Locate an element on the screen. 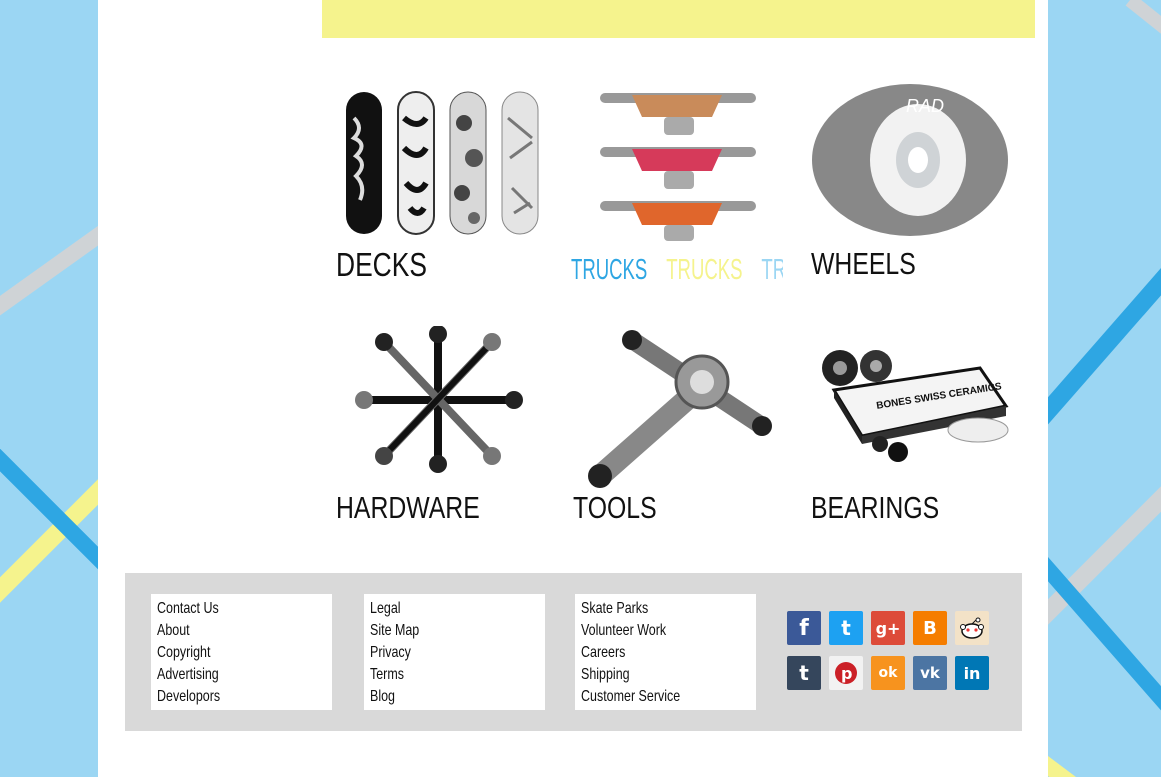 The width and height of the screenshot is (1161, 777). product-label-tools: TOOLS is located at coordinates (615, 507).